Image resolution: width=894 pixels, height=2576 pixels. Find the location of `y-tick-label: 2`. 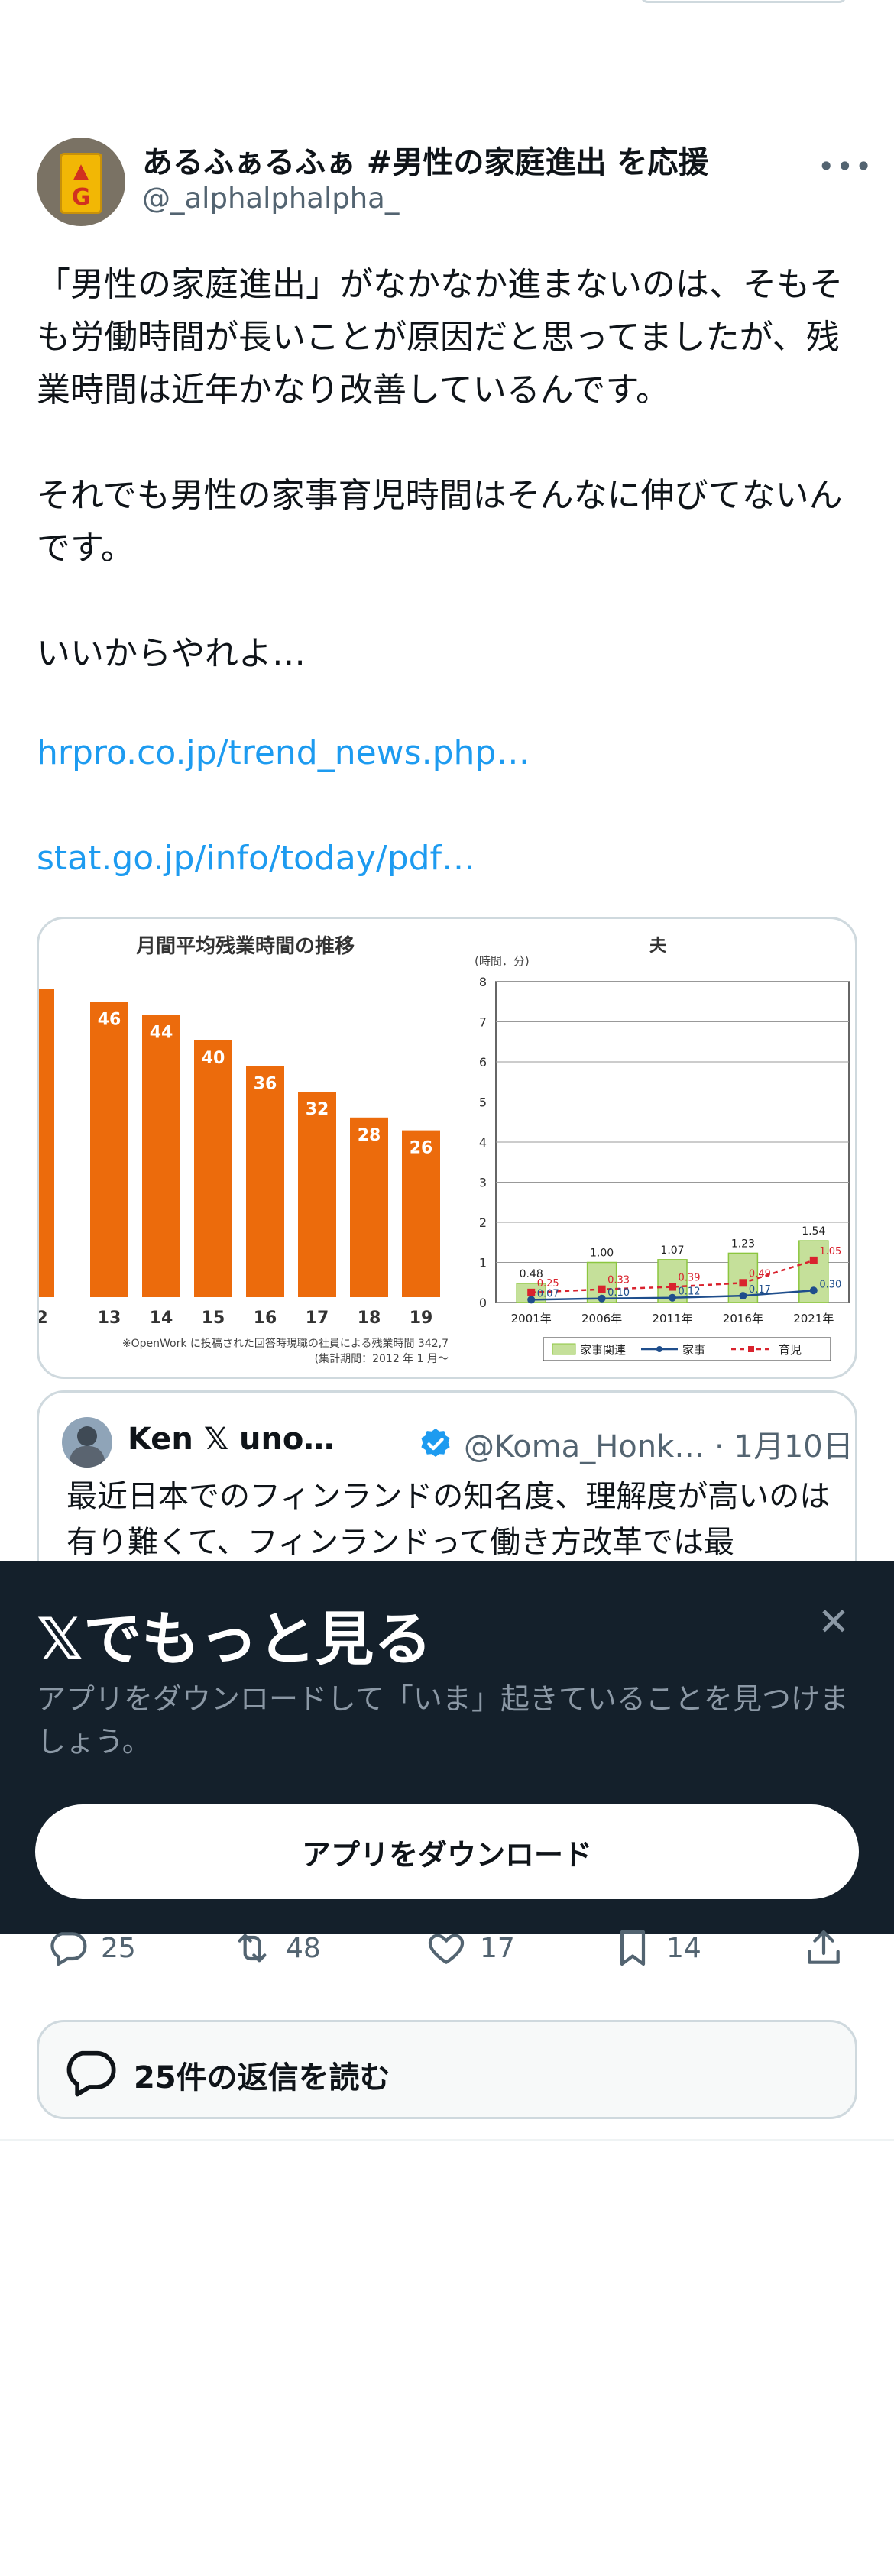

y-tick-label: 2 is located at coordinates (483, 1222).